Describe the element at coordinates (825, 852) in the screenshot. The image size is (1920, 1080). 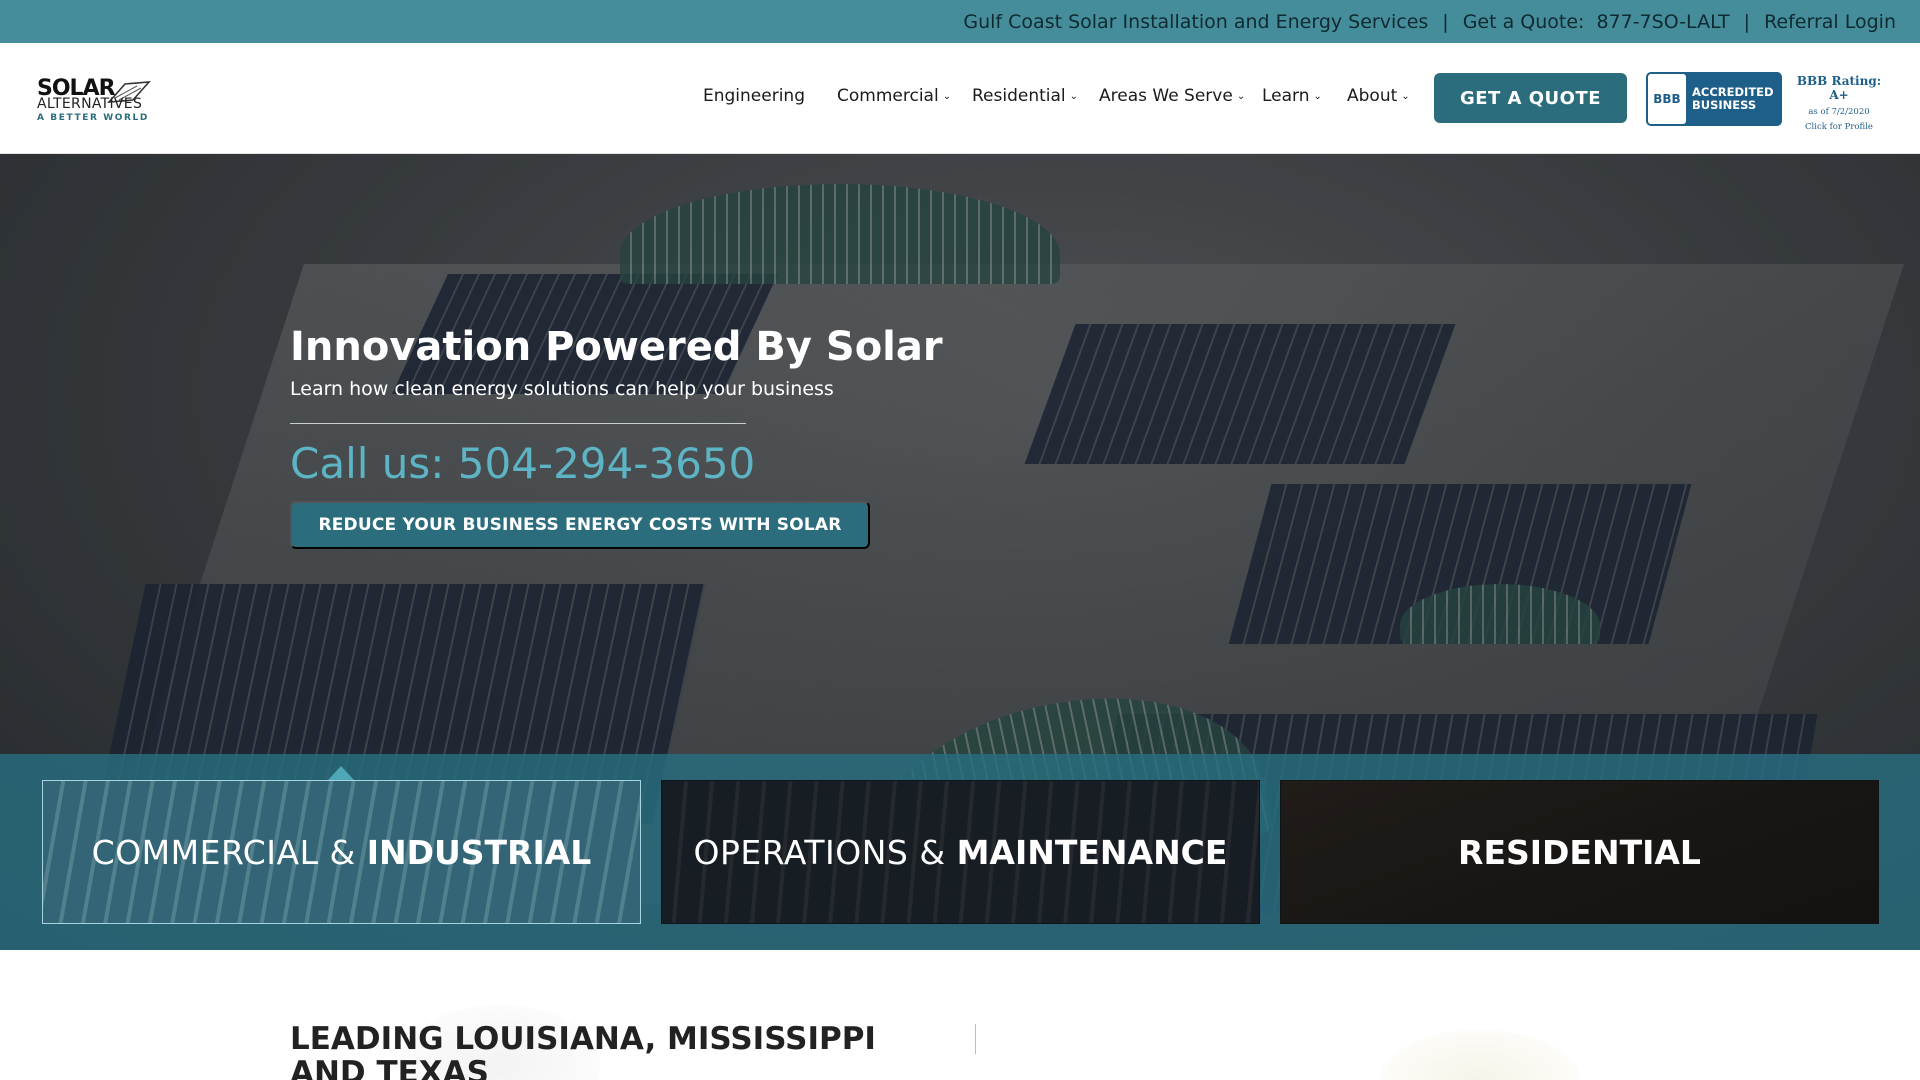
I see `card-label-thin: OPERATIONS &` at that location.